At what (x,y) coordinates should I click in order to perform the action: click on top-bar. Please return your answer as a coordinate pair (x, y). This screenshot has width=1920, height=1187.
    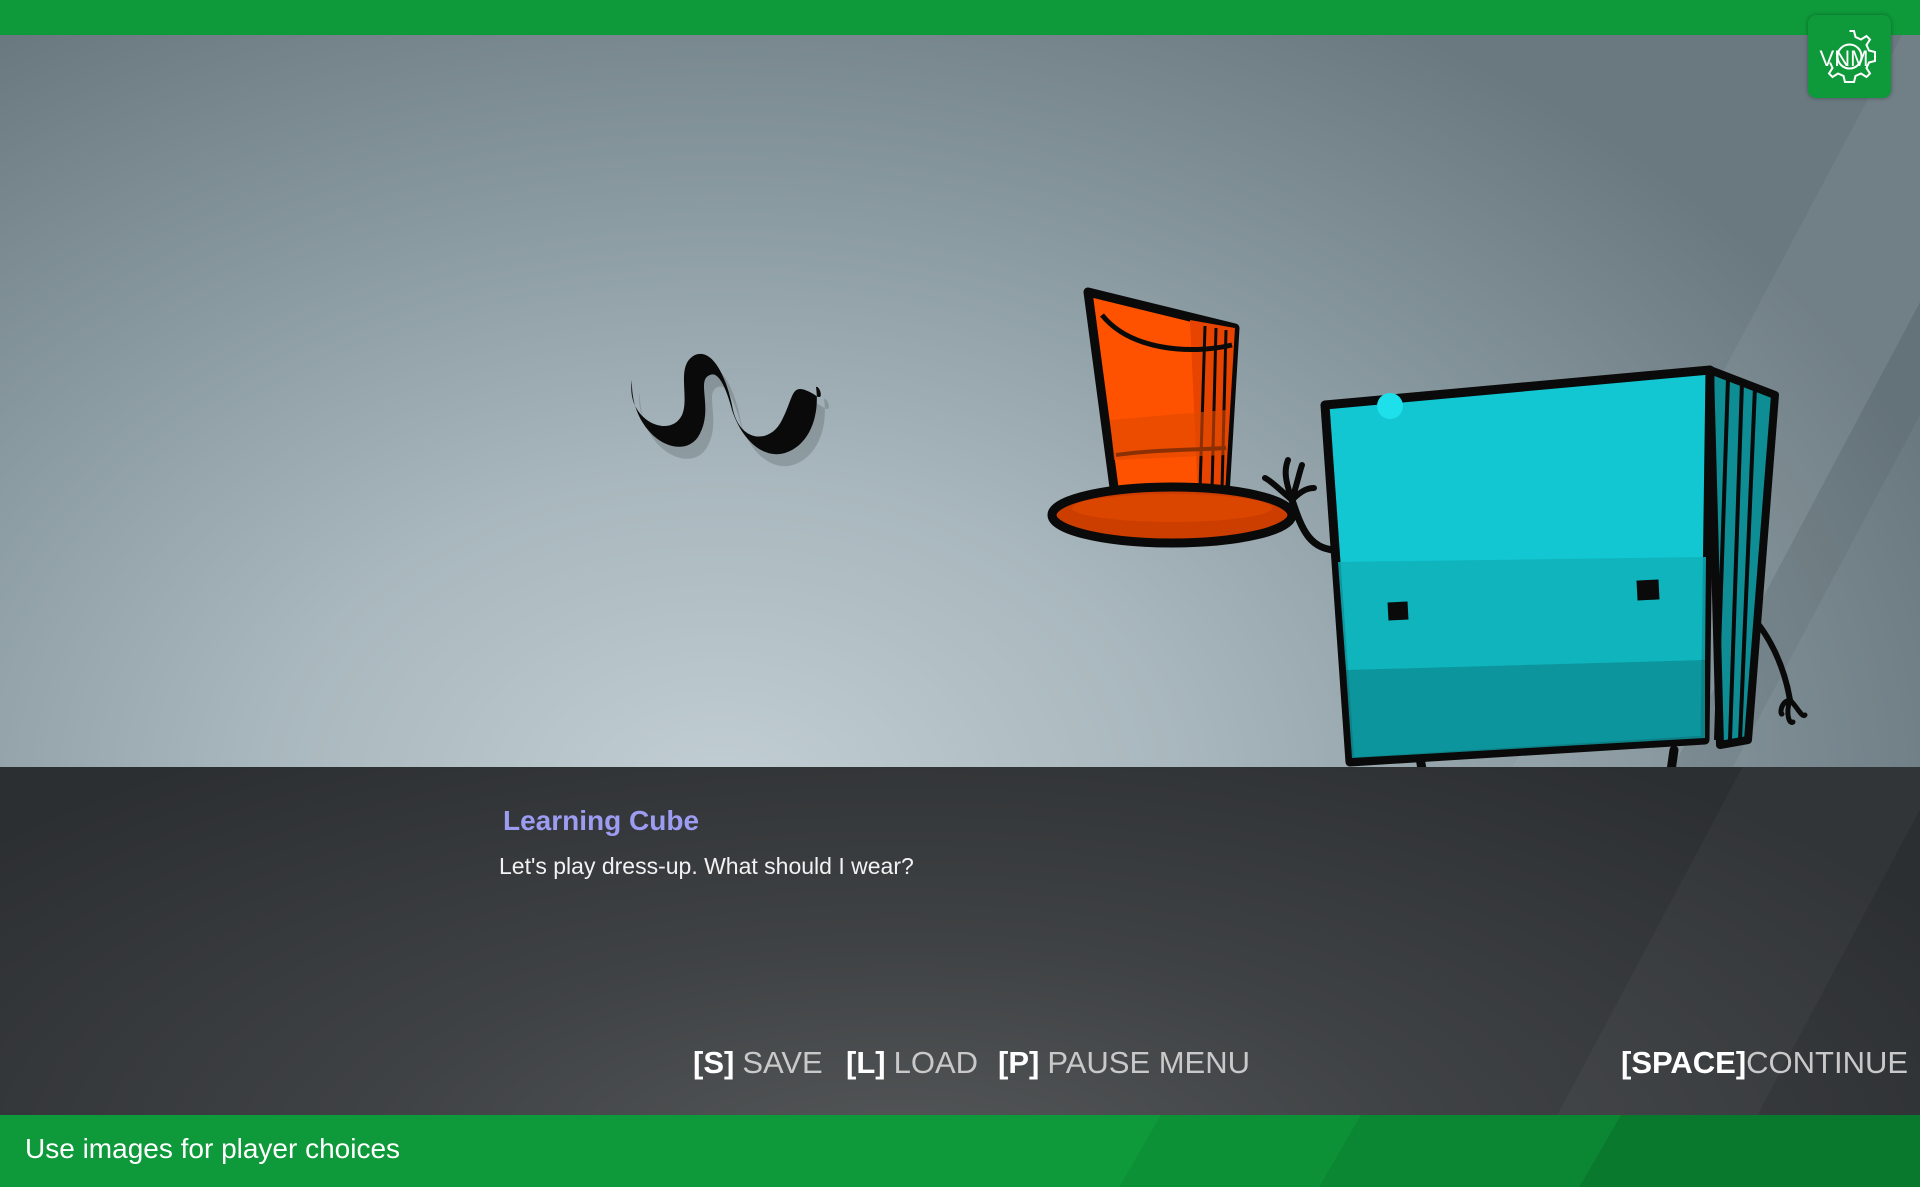
    Looking at the image, I should click on (960, 17).